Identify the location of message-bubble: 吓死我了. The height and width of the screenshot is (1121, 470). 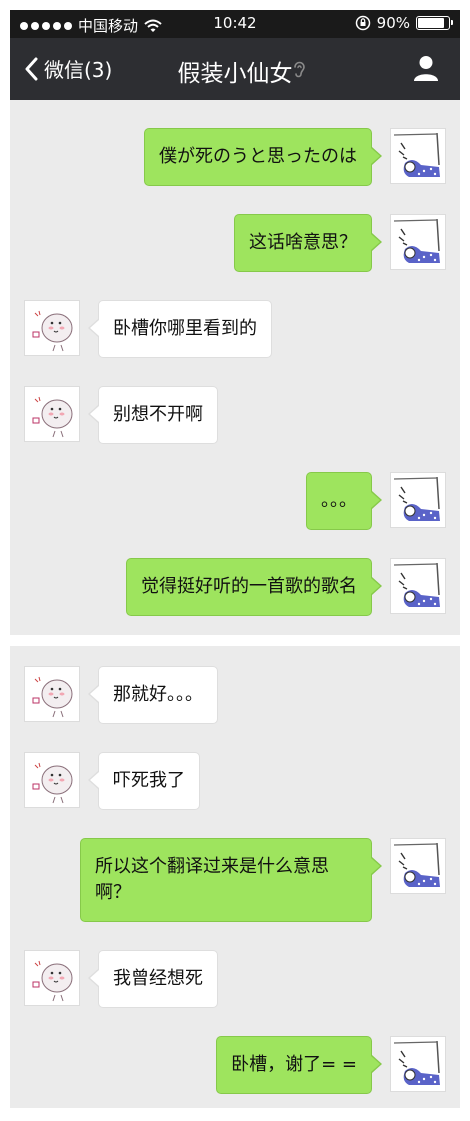
(144, 781).